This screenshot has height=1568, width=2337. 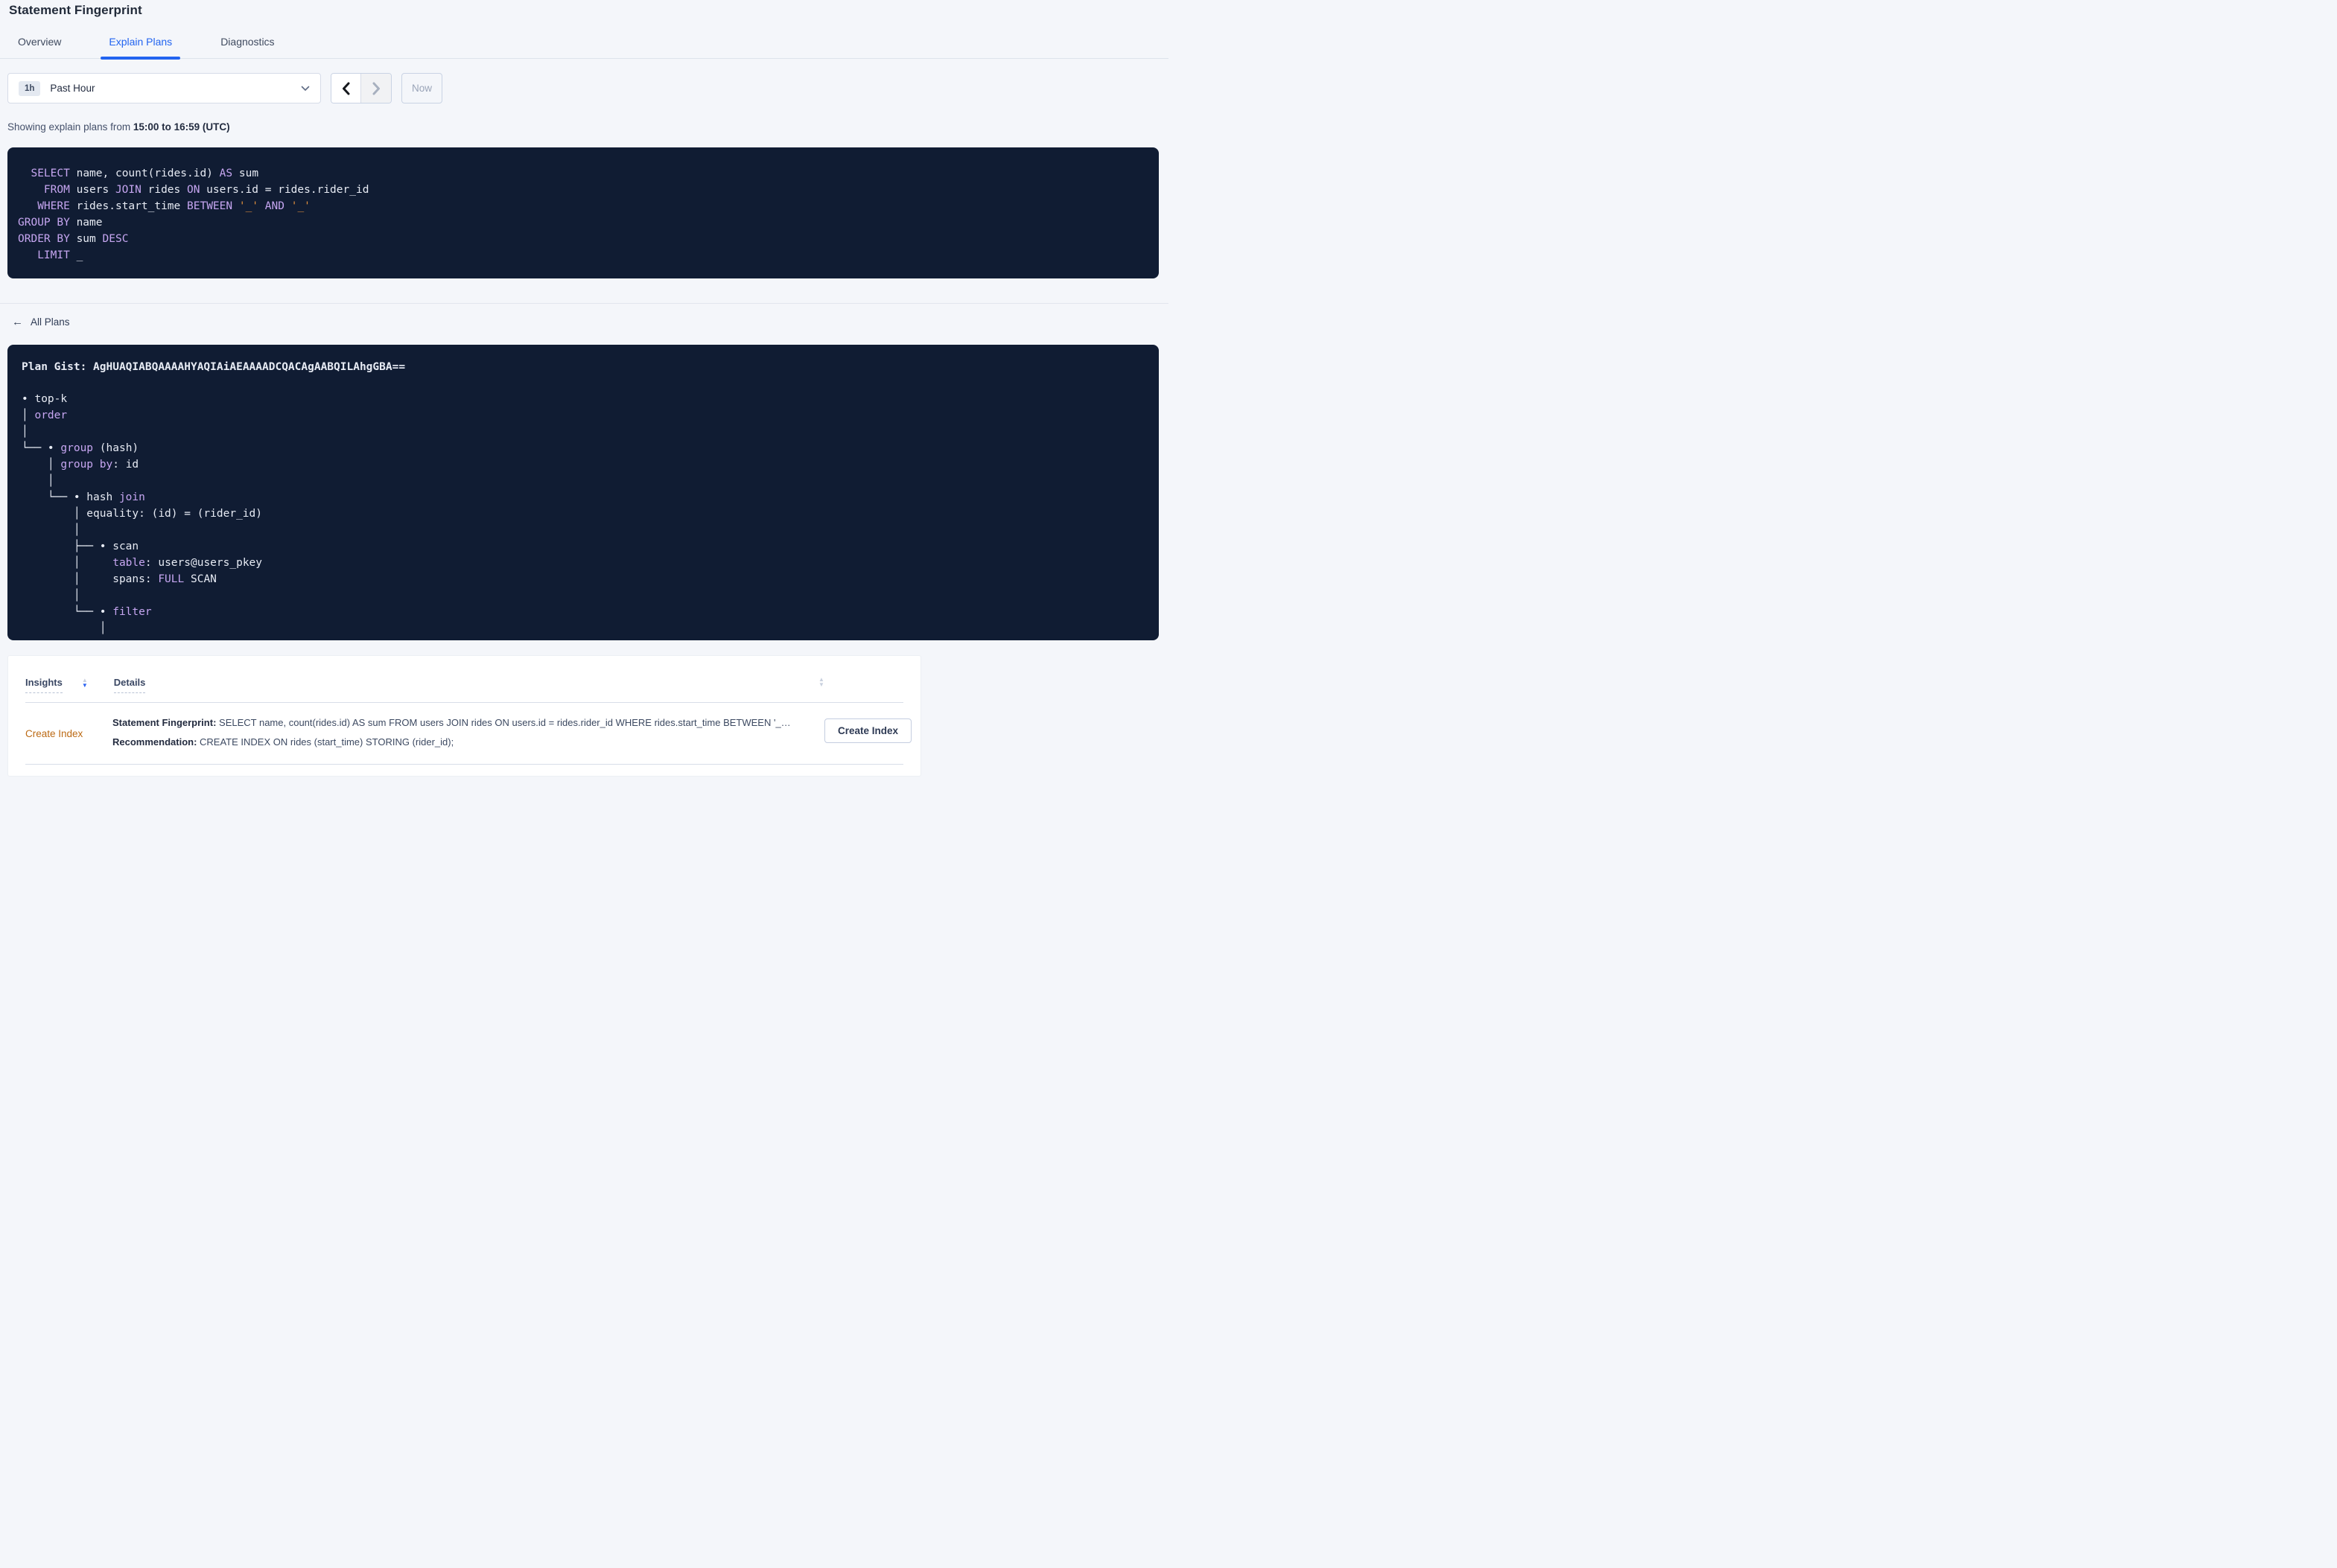 I want to click on time-controls: 1h Past Hour Now, so click(x=588, y=88).